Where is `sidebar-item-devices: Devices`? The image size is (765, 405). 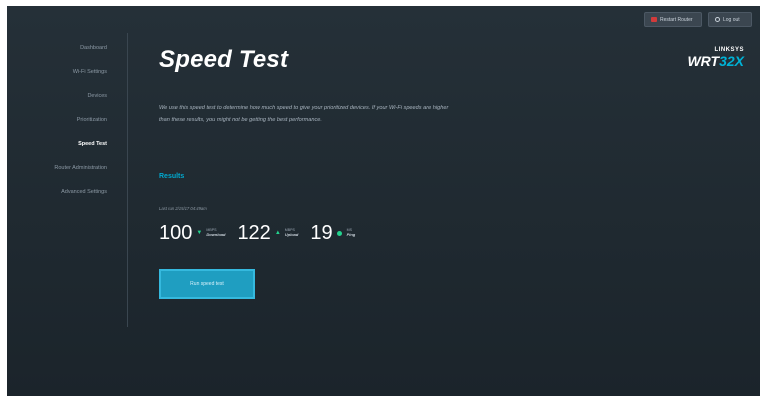
sidebar-item-devices: Devices is located at coordinates (100, 102).